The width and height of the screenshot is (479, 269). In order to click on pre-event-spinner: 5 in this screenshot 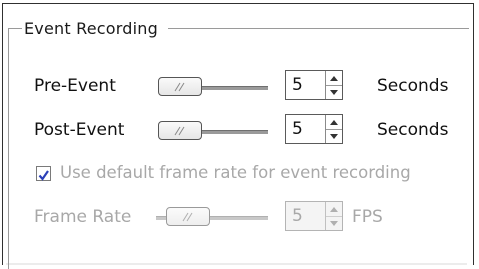, I will do `click(314, 85)`.